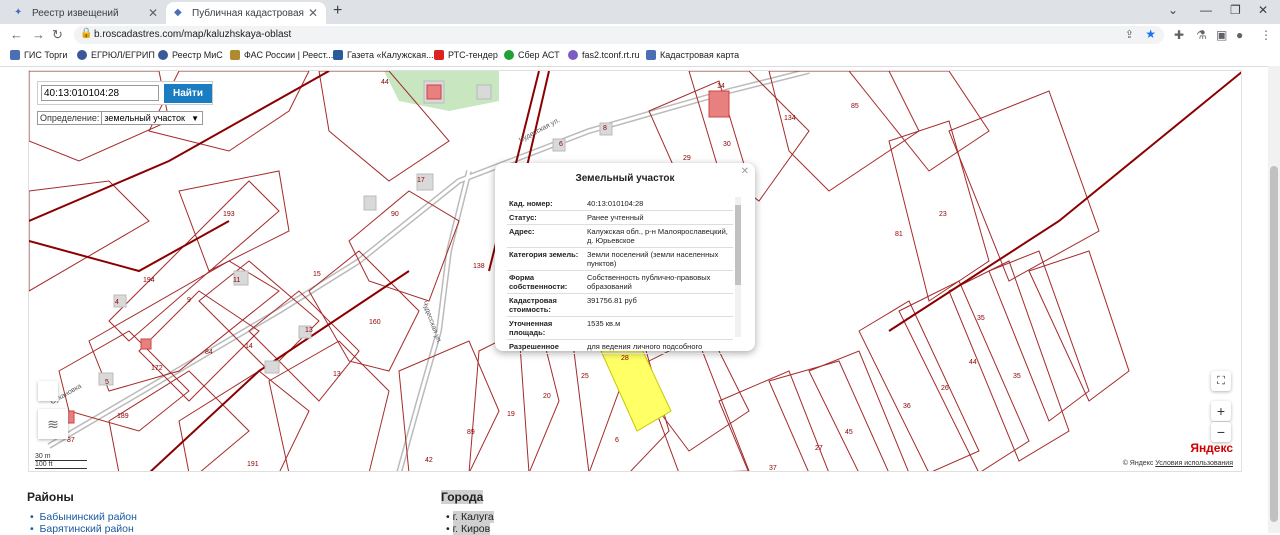 This screenshot has width=1280, height=535. I want to click on zoom-out-button: −, so click(1221, 432).